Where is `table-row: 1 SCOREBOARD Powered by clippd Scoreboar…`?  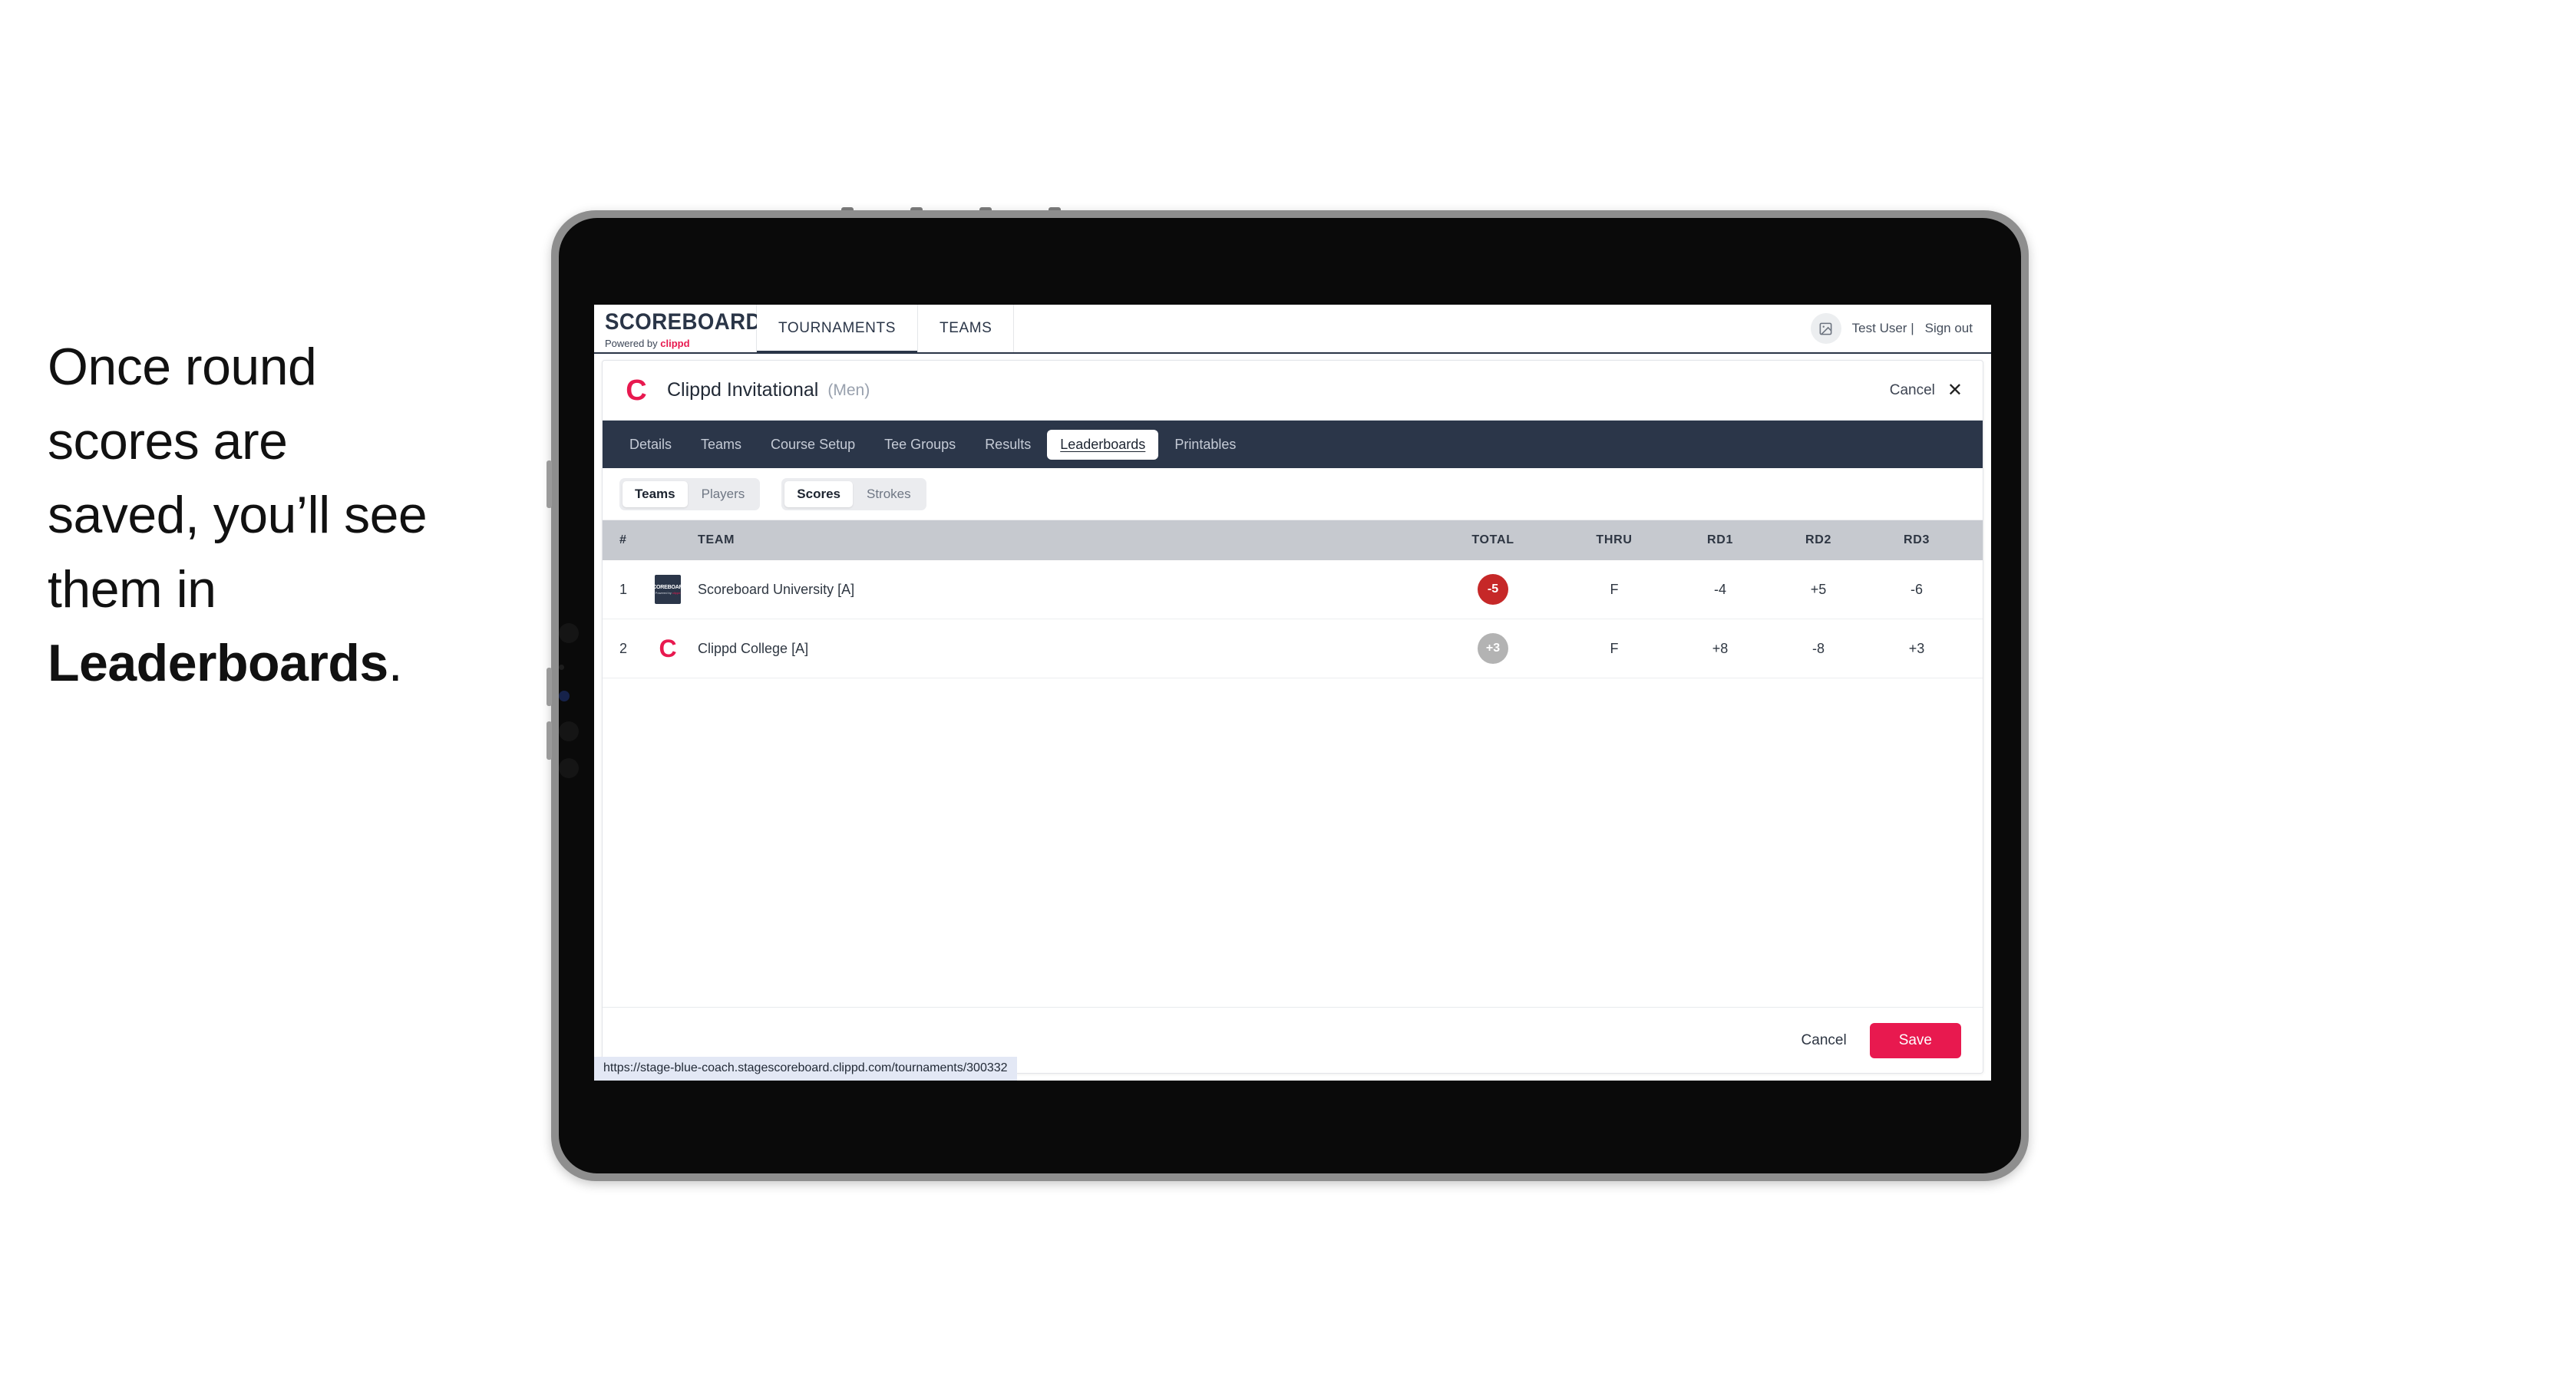
table-row: 1 SCOREBOARD Powered by clippd Scoreboar… is located at coordinates (1293, 589).